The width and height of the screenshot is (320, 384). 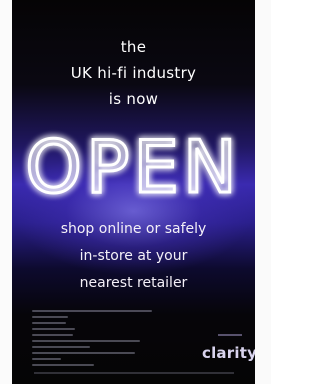 What do you see at coordinates (133, 99) in the screenshot?
I see `headline-line-3: is now` at bounding box center [133, 99].